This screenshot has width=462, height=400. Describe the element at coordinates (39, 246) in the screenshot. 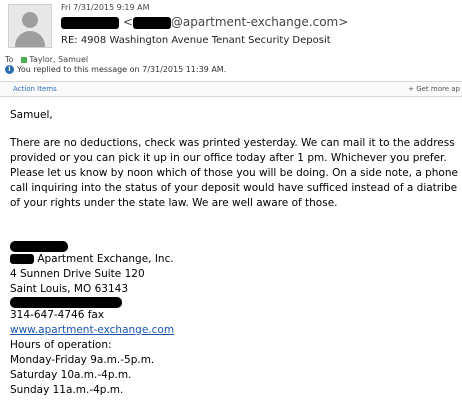

I see `signature-name-redaction` at that location.